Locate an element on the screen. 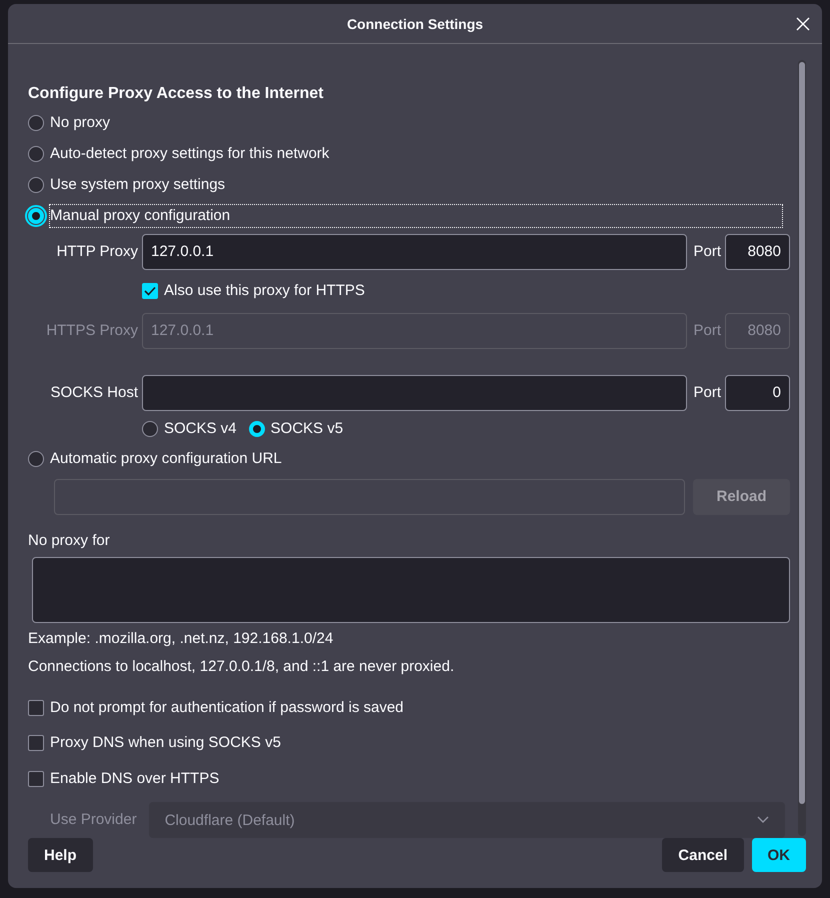 This screenshot has width=830, height=898. port-field: 8080 is located at coordinates (757, 252).